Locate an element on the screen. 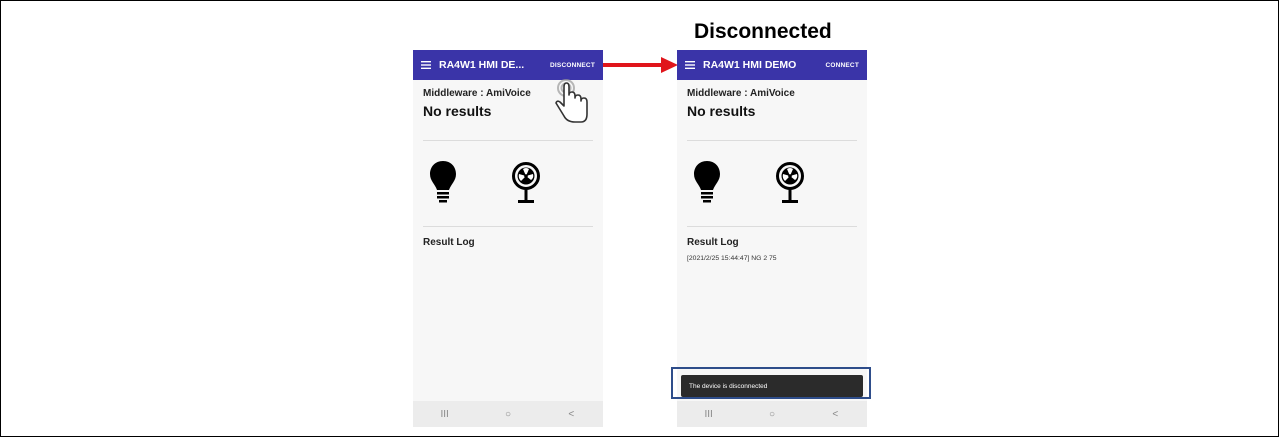  status-heading: Disconnected is located at coordinates (763, 31).